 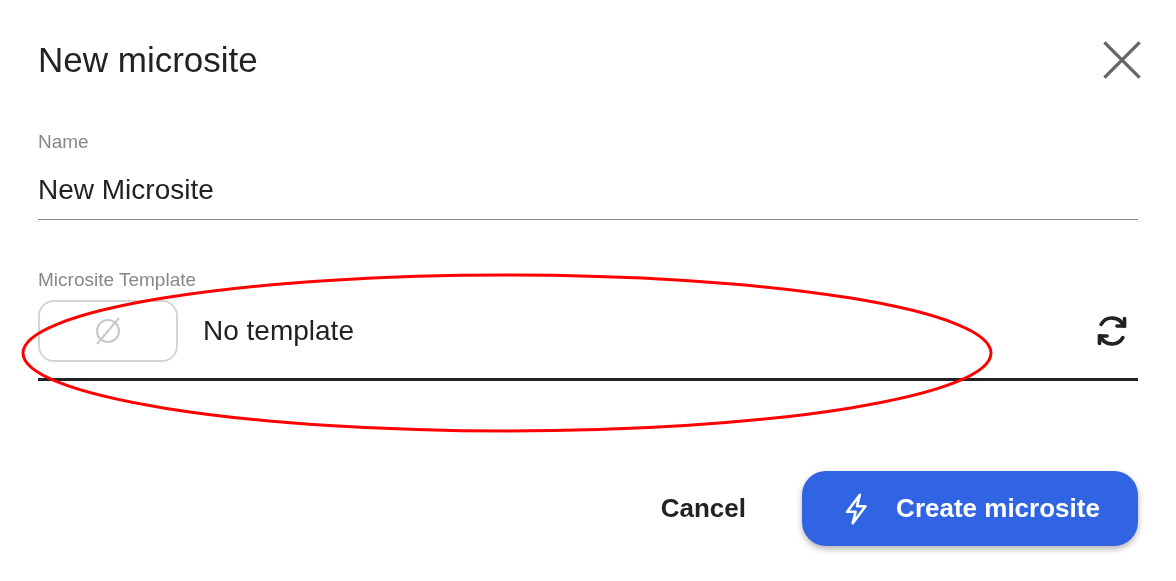 I want to click on dialog-title: New microsite, so click(x=148, y=60).